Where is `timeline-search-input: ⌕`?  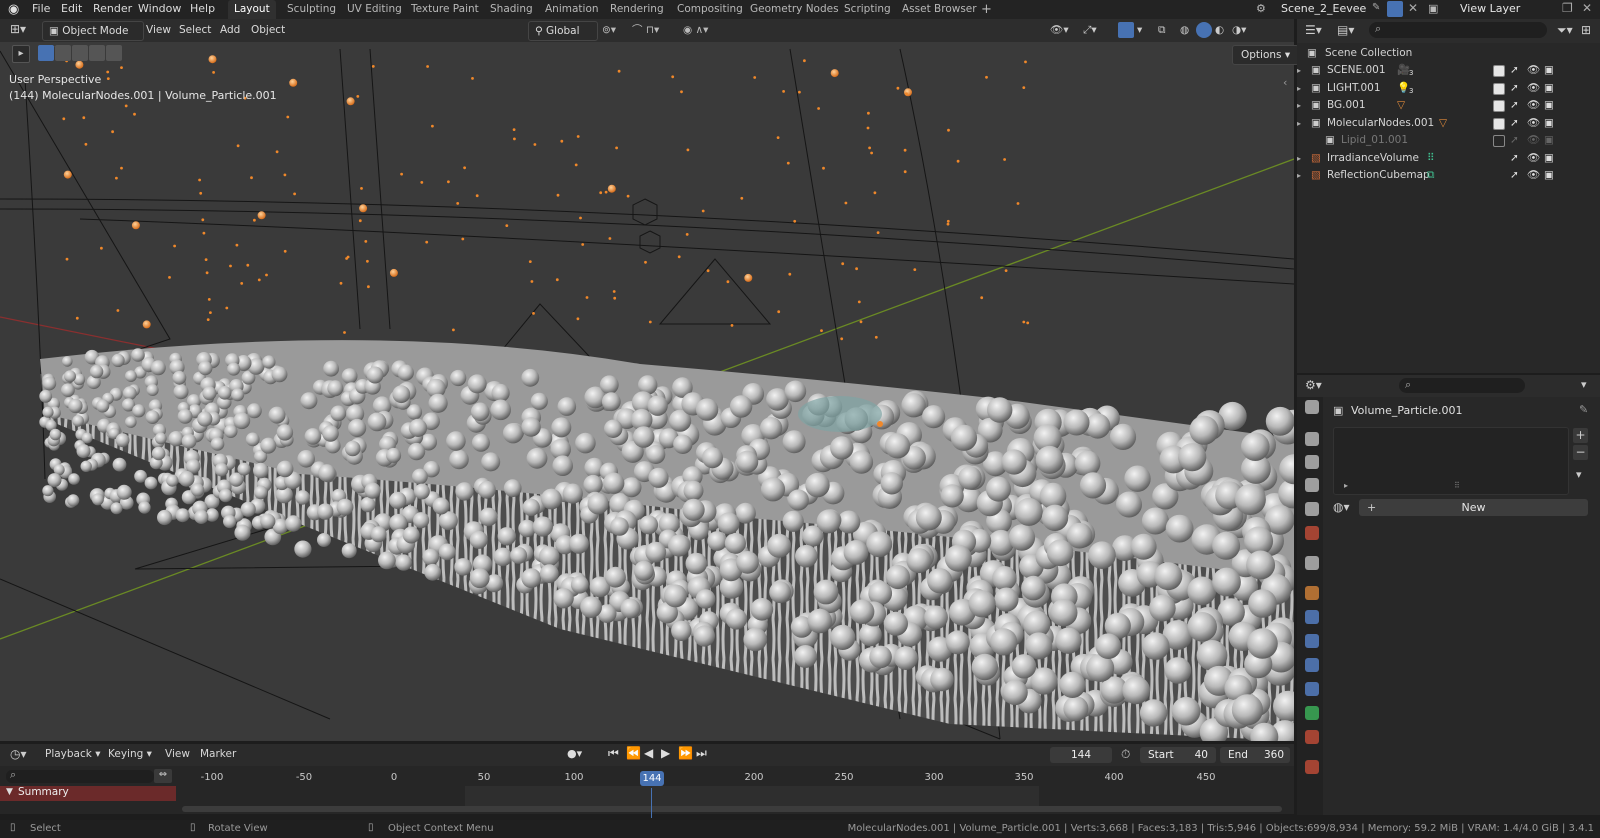 timeline-search-input: ⌕ is located at coordinates (80, 775).